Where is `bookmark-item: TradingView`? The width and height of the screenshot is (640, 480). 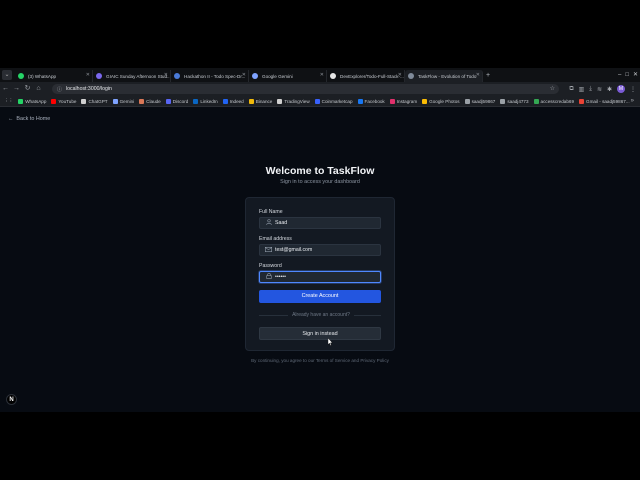 bookmark-item: TradingView is located at coordinates (293, 101).